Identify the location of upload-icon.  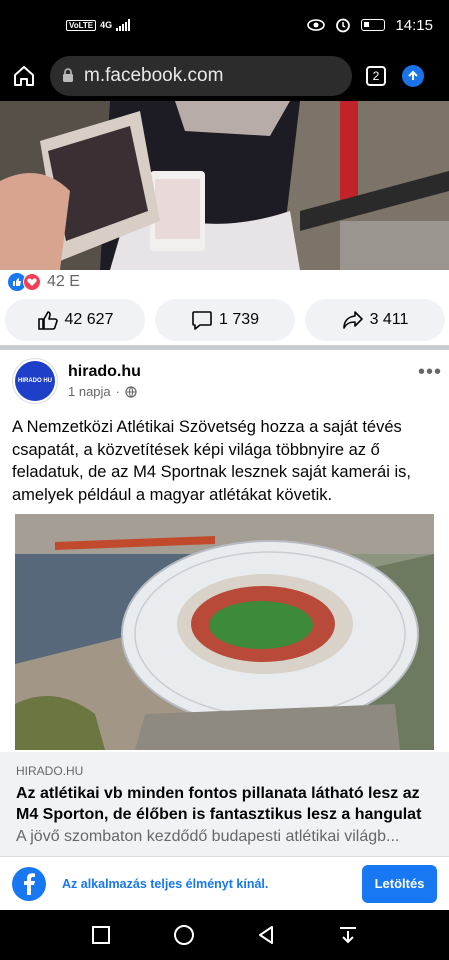
(413, 75).